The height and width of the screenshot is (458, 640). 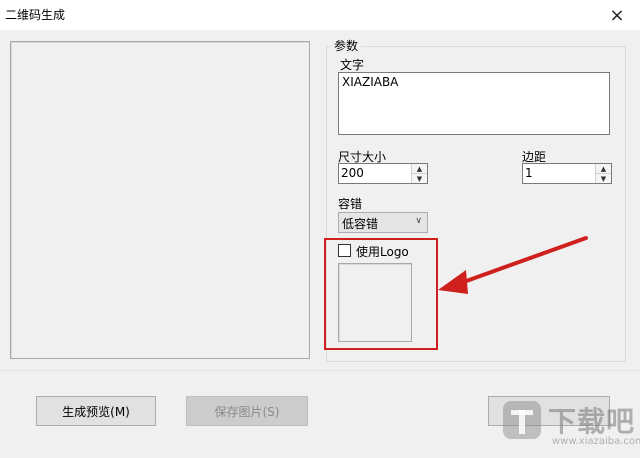 What do you see at coordinates (418, 221) in the screenshot?
I see `chevron-down-icon: ∨` at bounding box center [418, 221].